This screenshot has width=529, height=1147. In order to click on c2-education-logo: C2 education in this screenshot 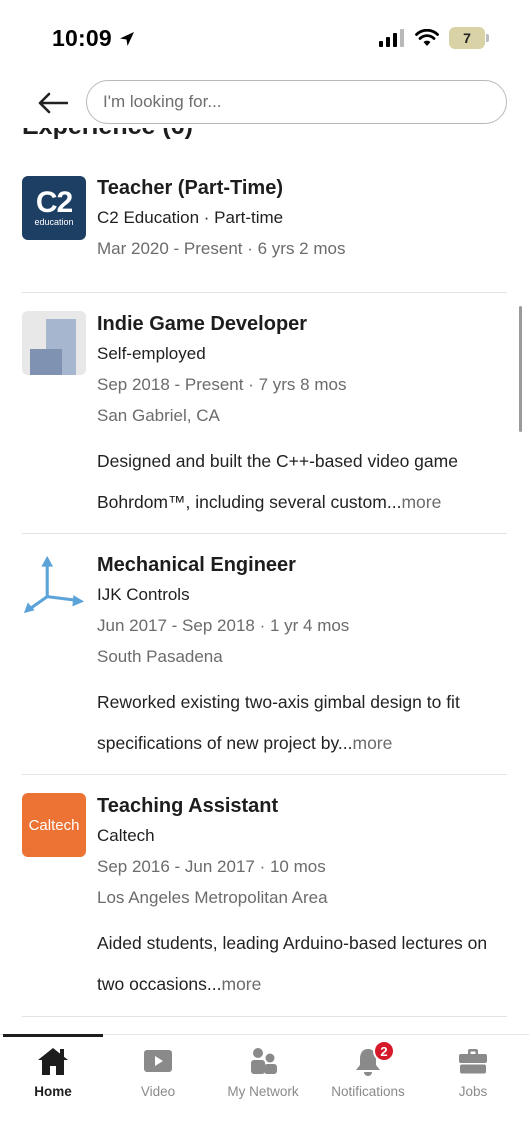, I will do `click(54, 208)`.